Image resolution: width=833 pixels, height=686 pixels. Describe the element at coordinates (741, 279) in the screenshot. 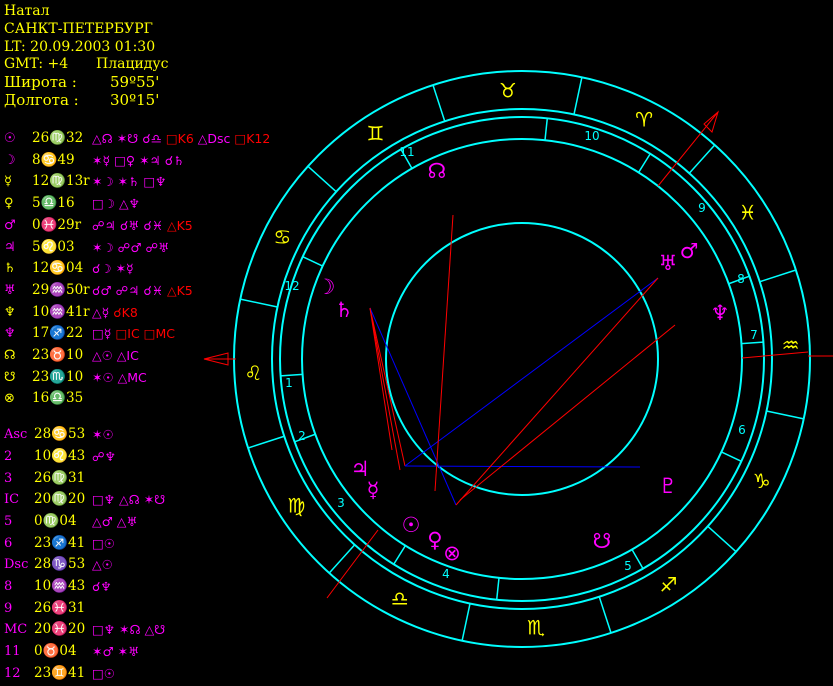

I see `house-number: 8` at that location.